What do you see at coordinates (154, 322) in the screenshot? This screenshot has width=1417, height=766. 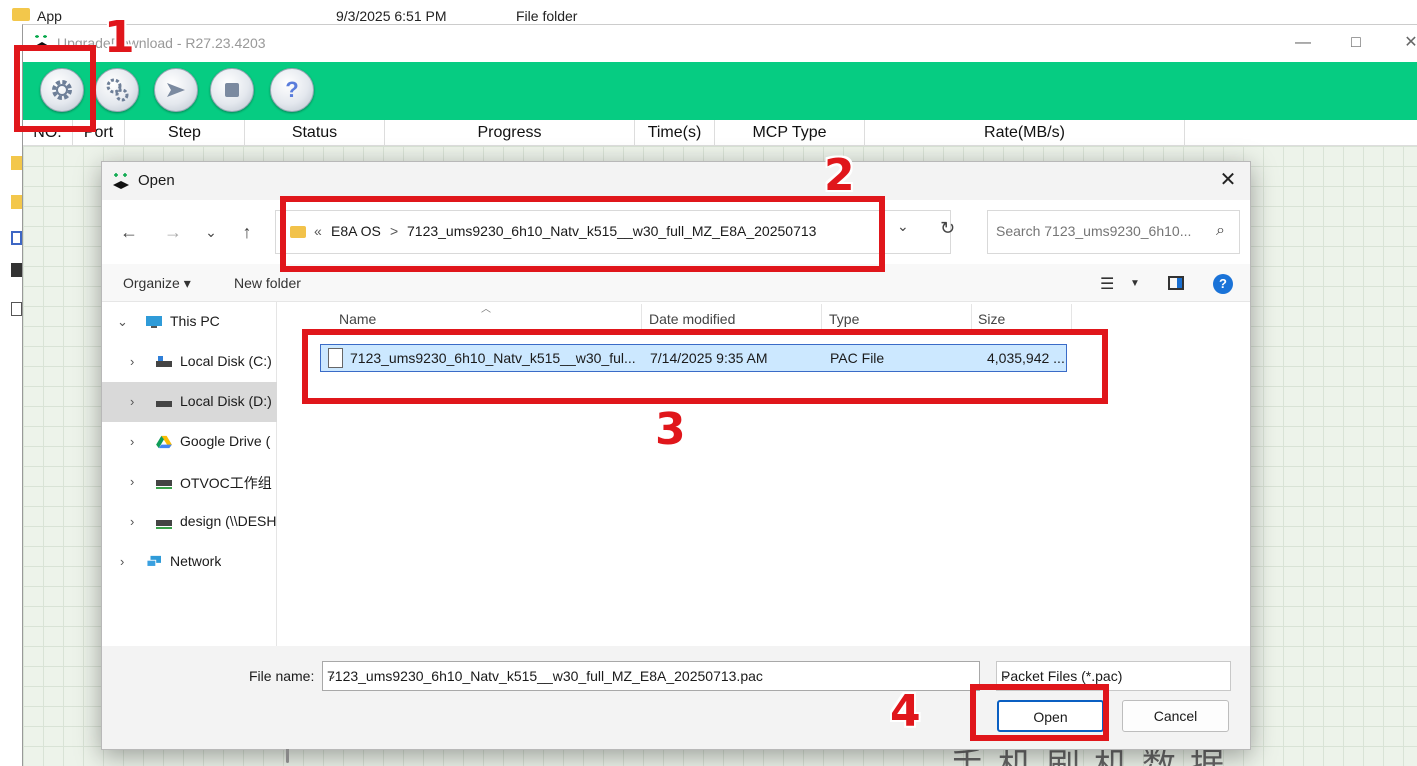 I see `monitor-icon` at bounding box center [154, 322].